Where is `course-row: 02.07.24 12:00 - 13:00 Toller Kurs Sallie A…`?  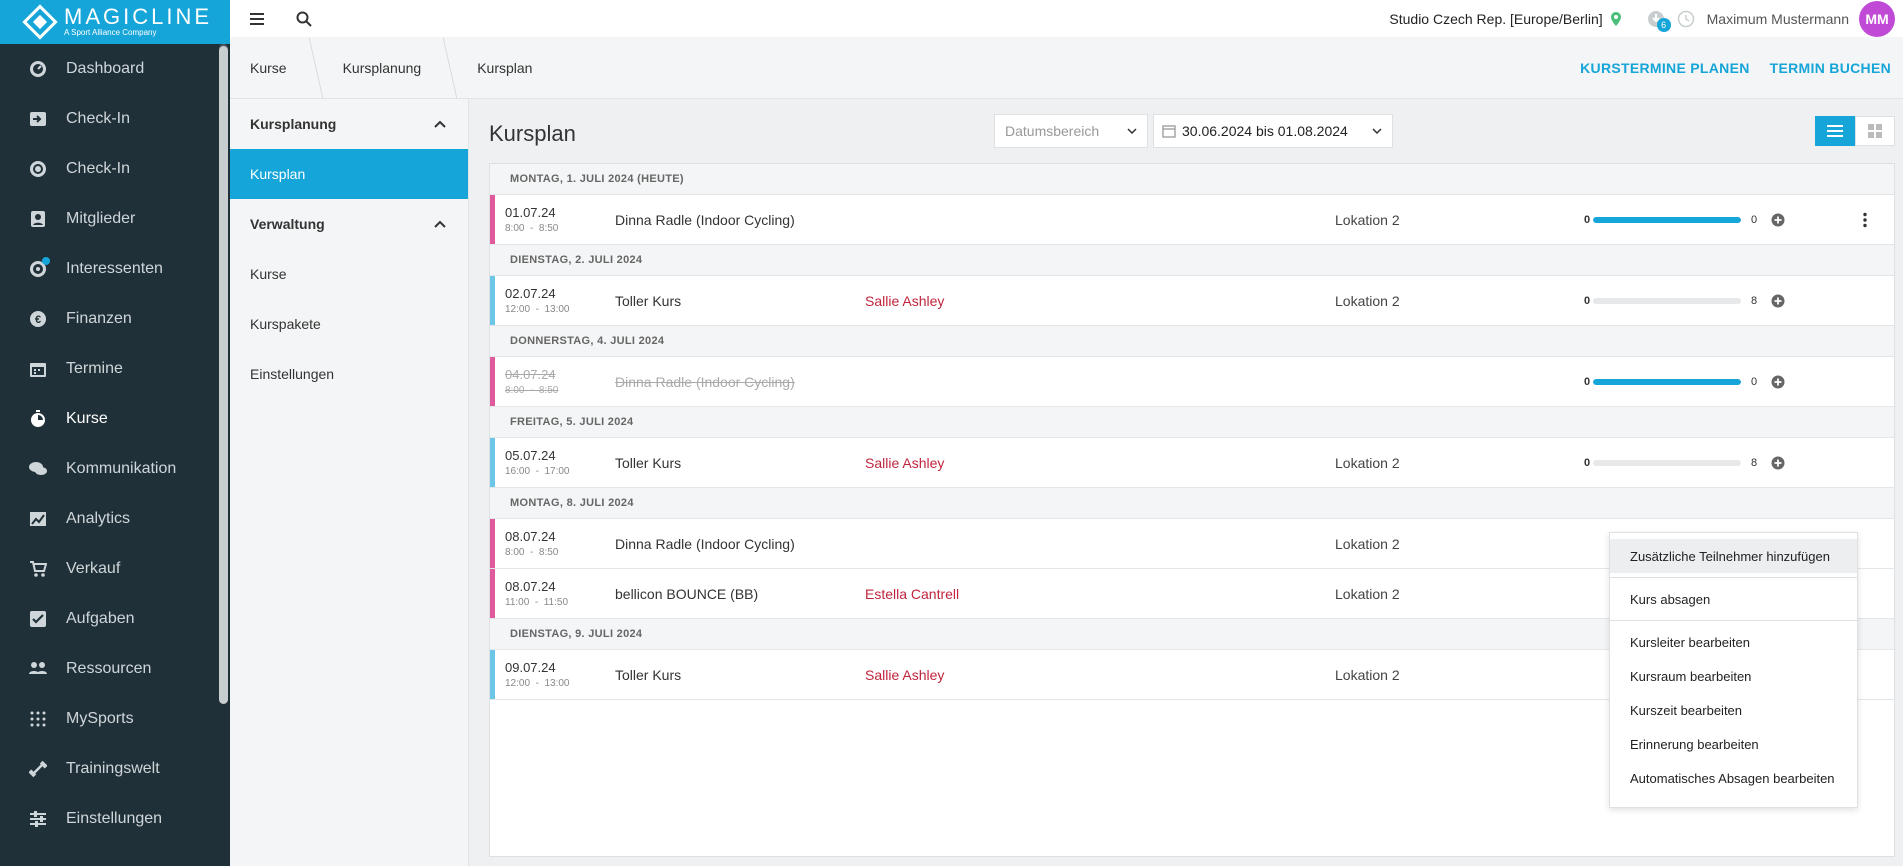
course-row: 02.07.24 12:00 - 13:00 Toller Kurs Sallie A… is located at coordinates (1192, 301).